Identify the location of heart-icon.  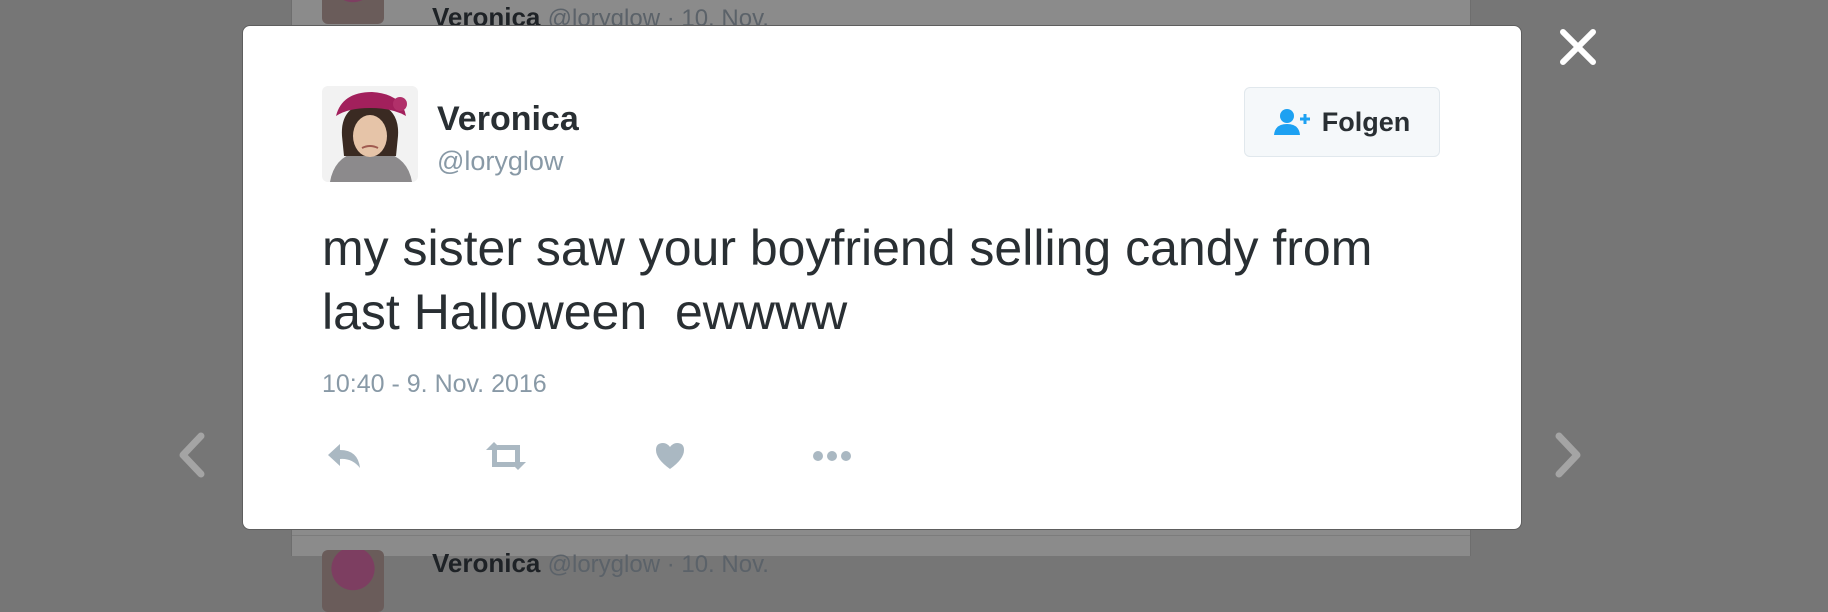
(670, 456).